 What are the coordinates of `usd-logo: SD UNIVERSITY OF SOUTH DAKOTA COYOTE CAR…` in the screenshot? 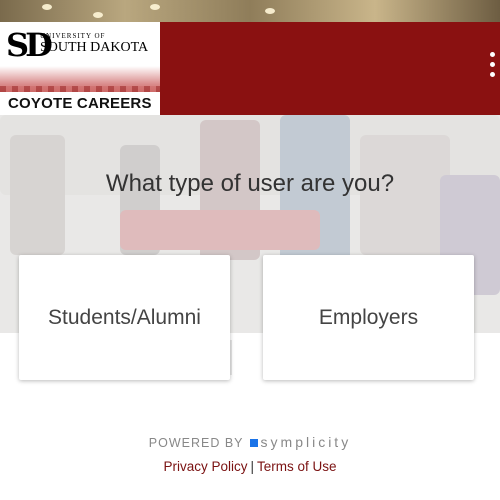 It's located at (80, 68).